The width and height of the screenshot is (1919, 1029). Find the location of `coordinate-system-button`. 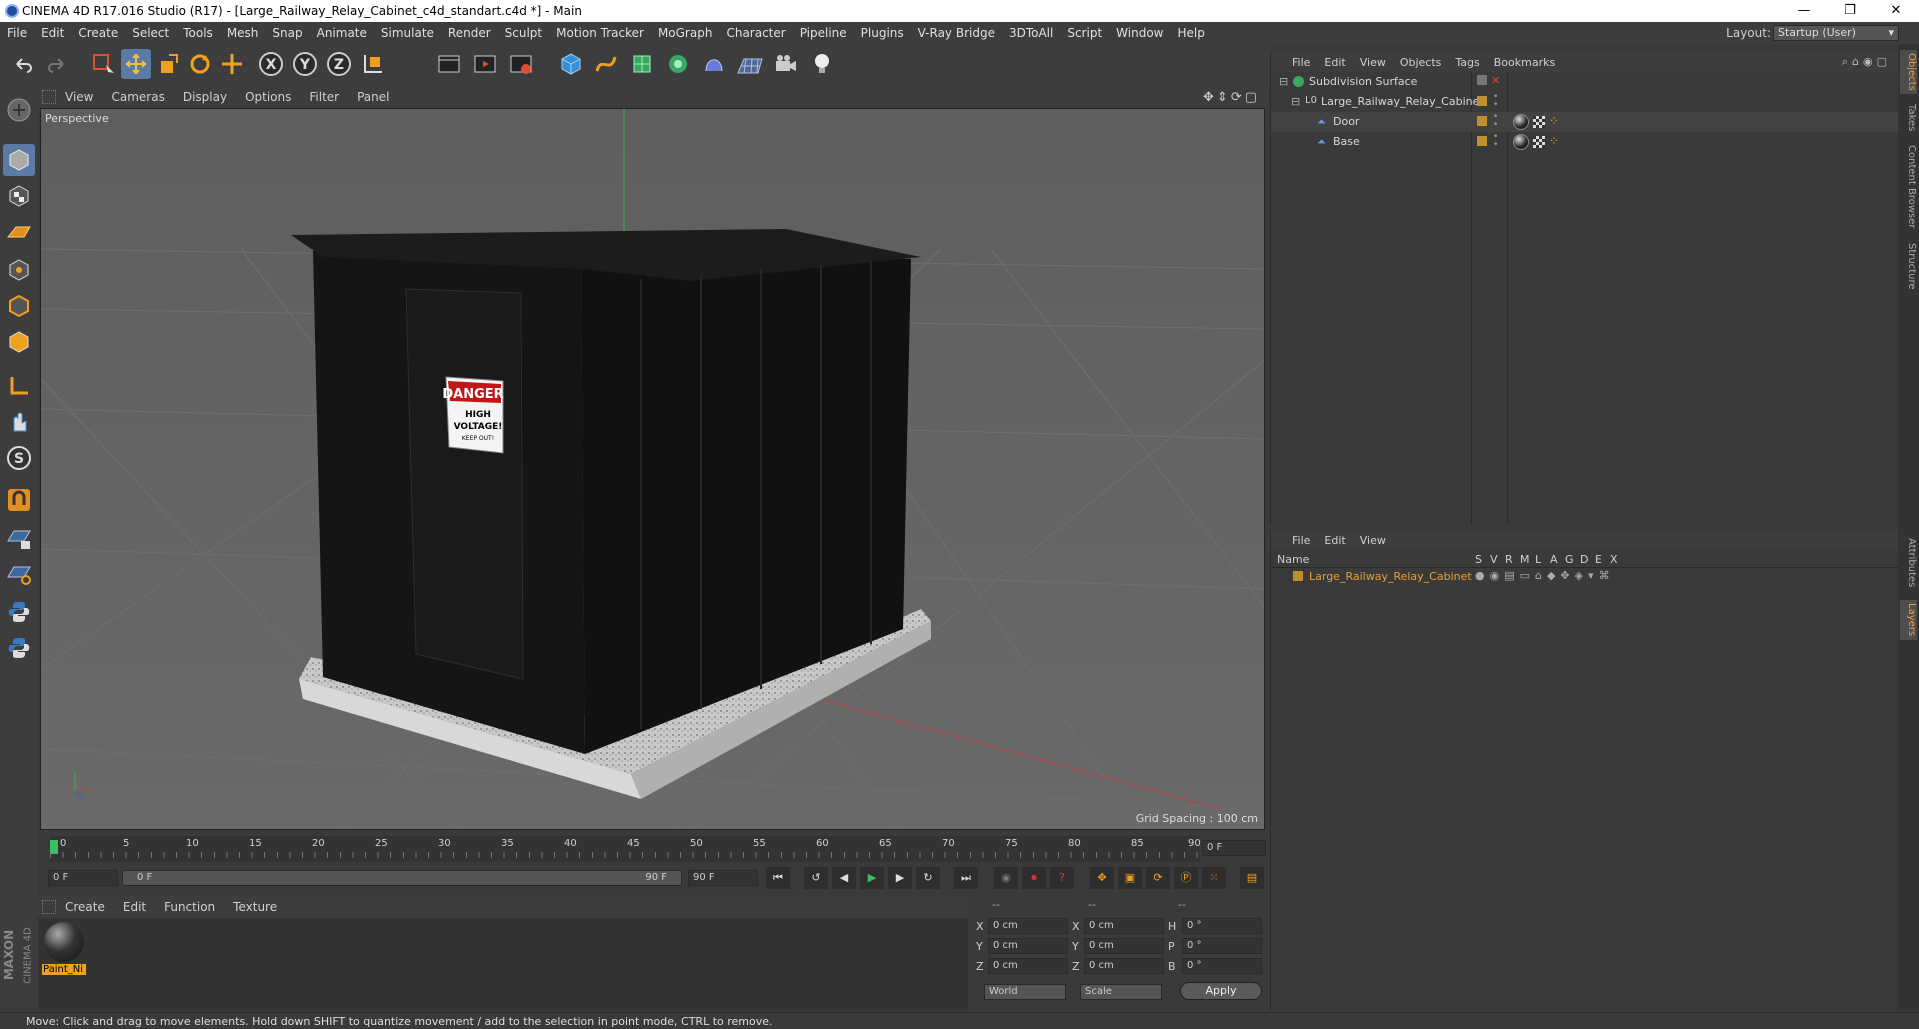

coordinate-system-button is located at coordinates (373, 64).